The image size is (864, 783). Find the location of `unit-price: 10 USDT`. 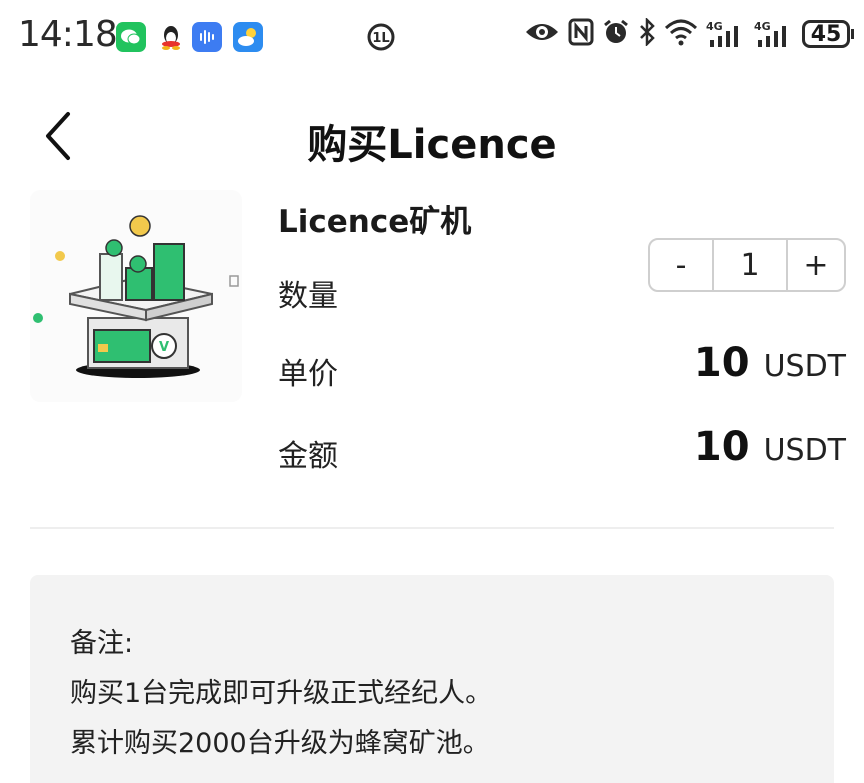

unit-price: 10 USDT is located at coordinates (770, 363).